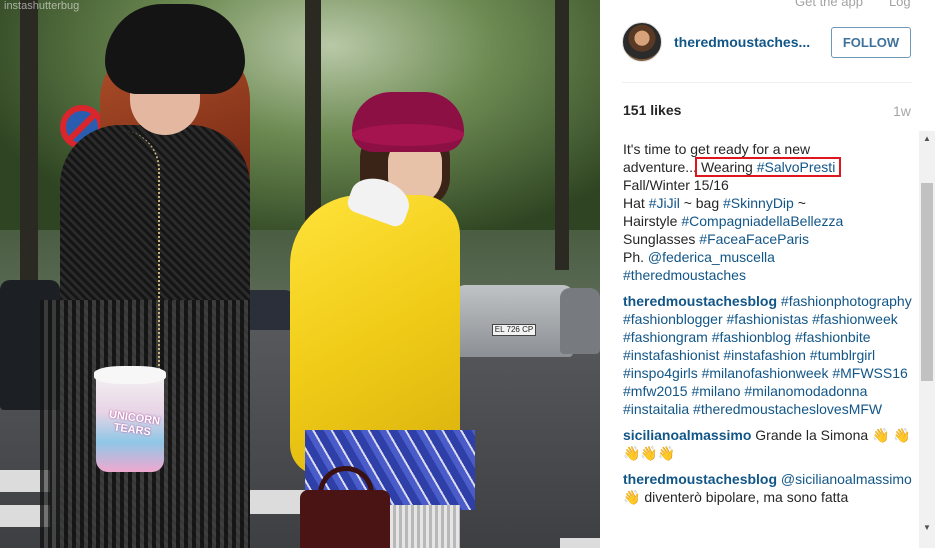 This screenshot has width=935, height=548. Describe the element at coordinates (846, 479) in the screenshot. I see `mention-link: @sicilianoalmassimo` at that location.